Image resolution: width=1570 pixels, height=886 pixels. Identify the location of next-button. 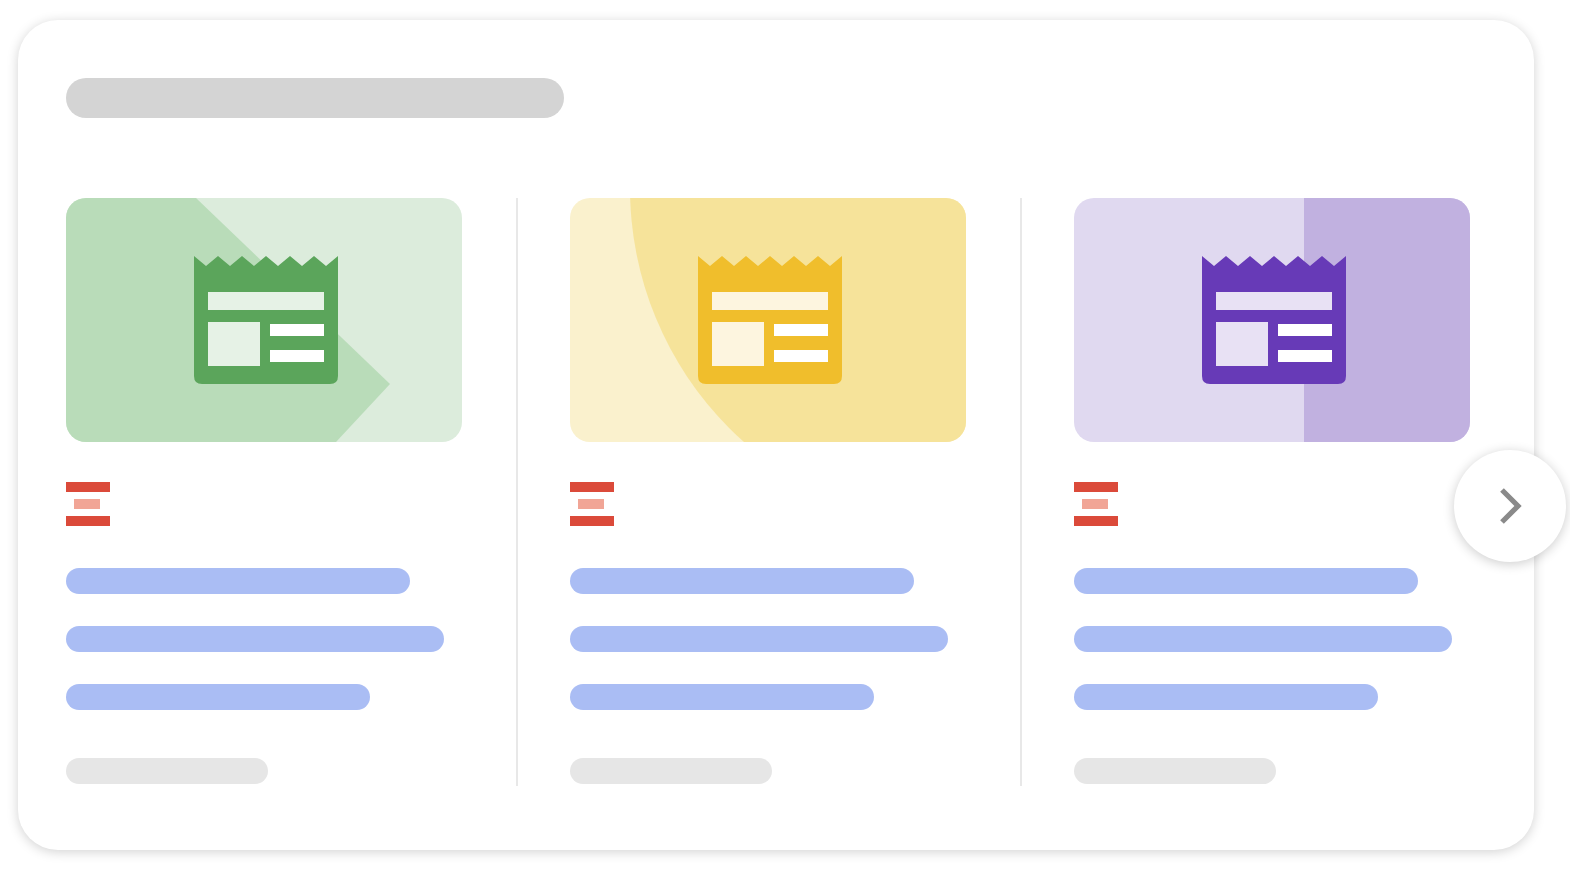
(1510, 506).